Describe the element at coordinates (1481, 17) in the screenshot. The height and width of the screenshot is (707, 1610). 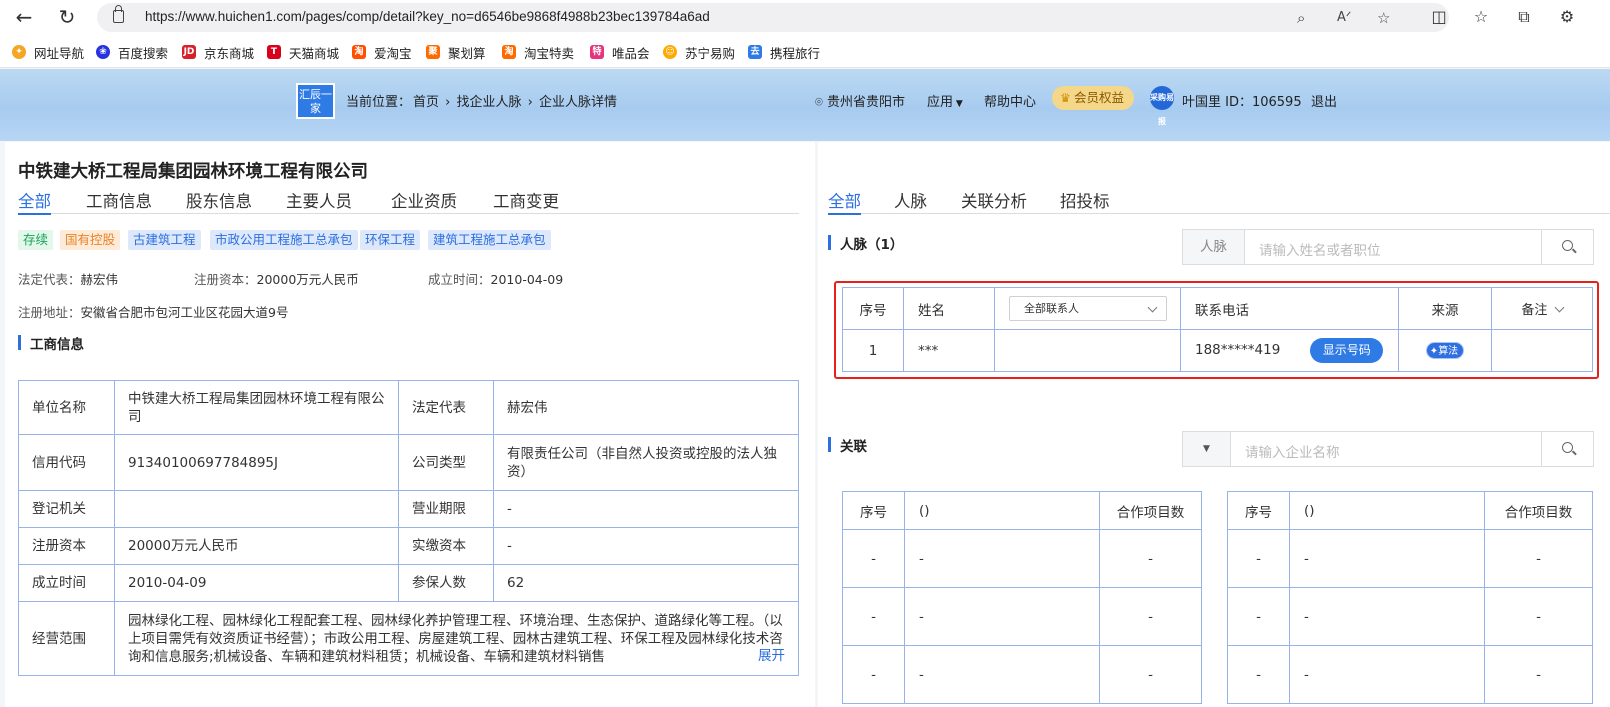
I see `favorites-list-icon: ☆` at that location.